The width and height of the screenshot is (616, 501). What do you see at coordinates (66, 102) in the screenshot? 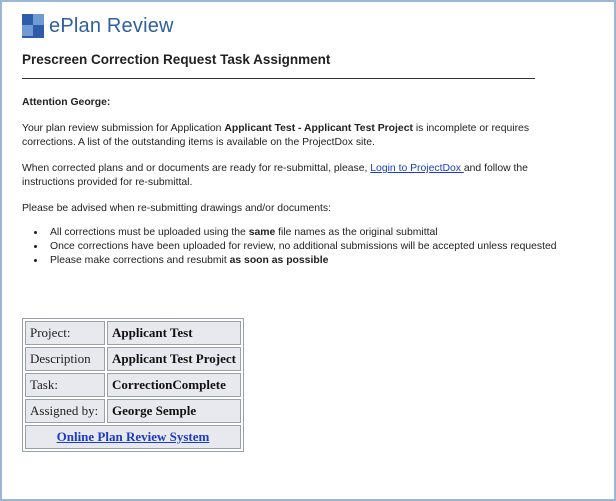
I see `attention-line: Attention George:` at bounding box center [66, 102].